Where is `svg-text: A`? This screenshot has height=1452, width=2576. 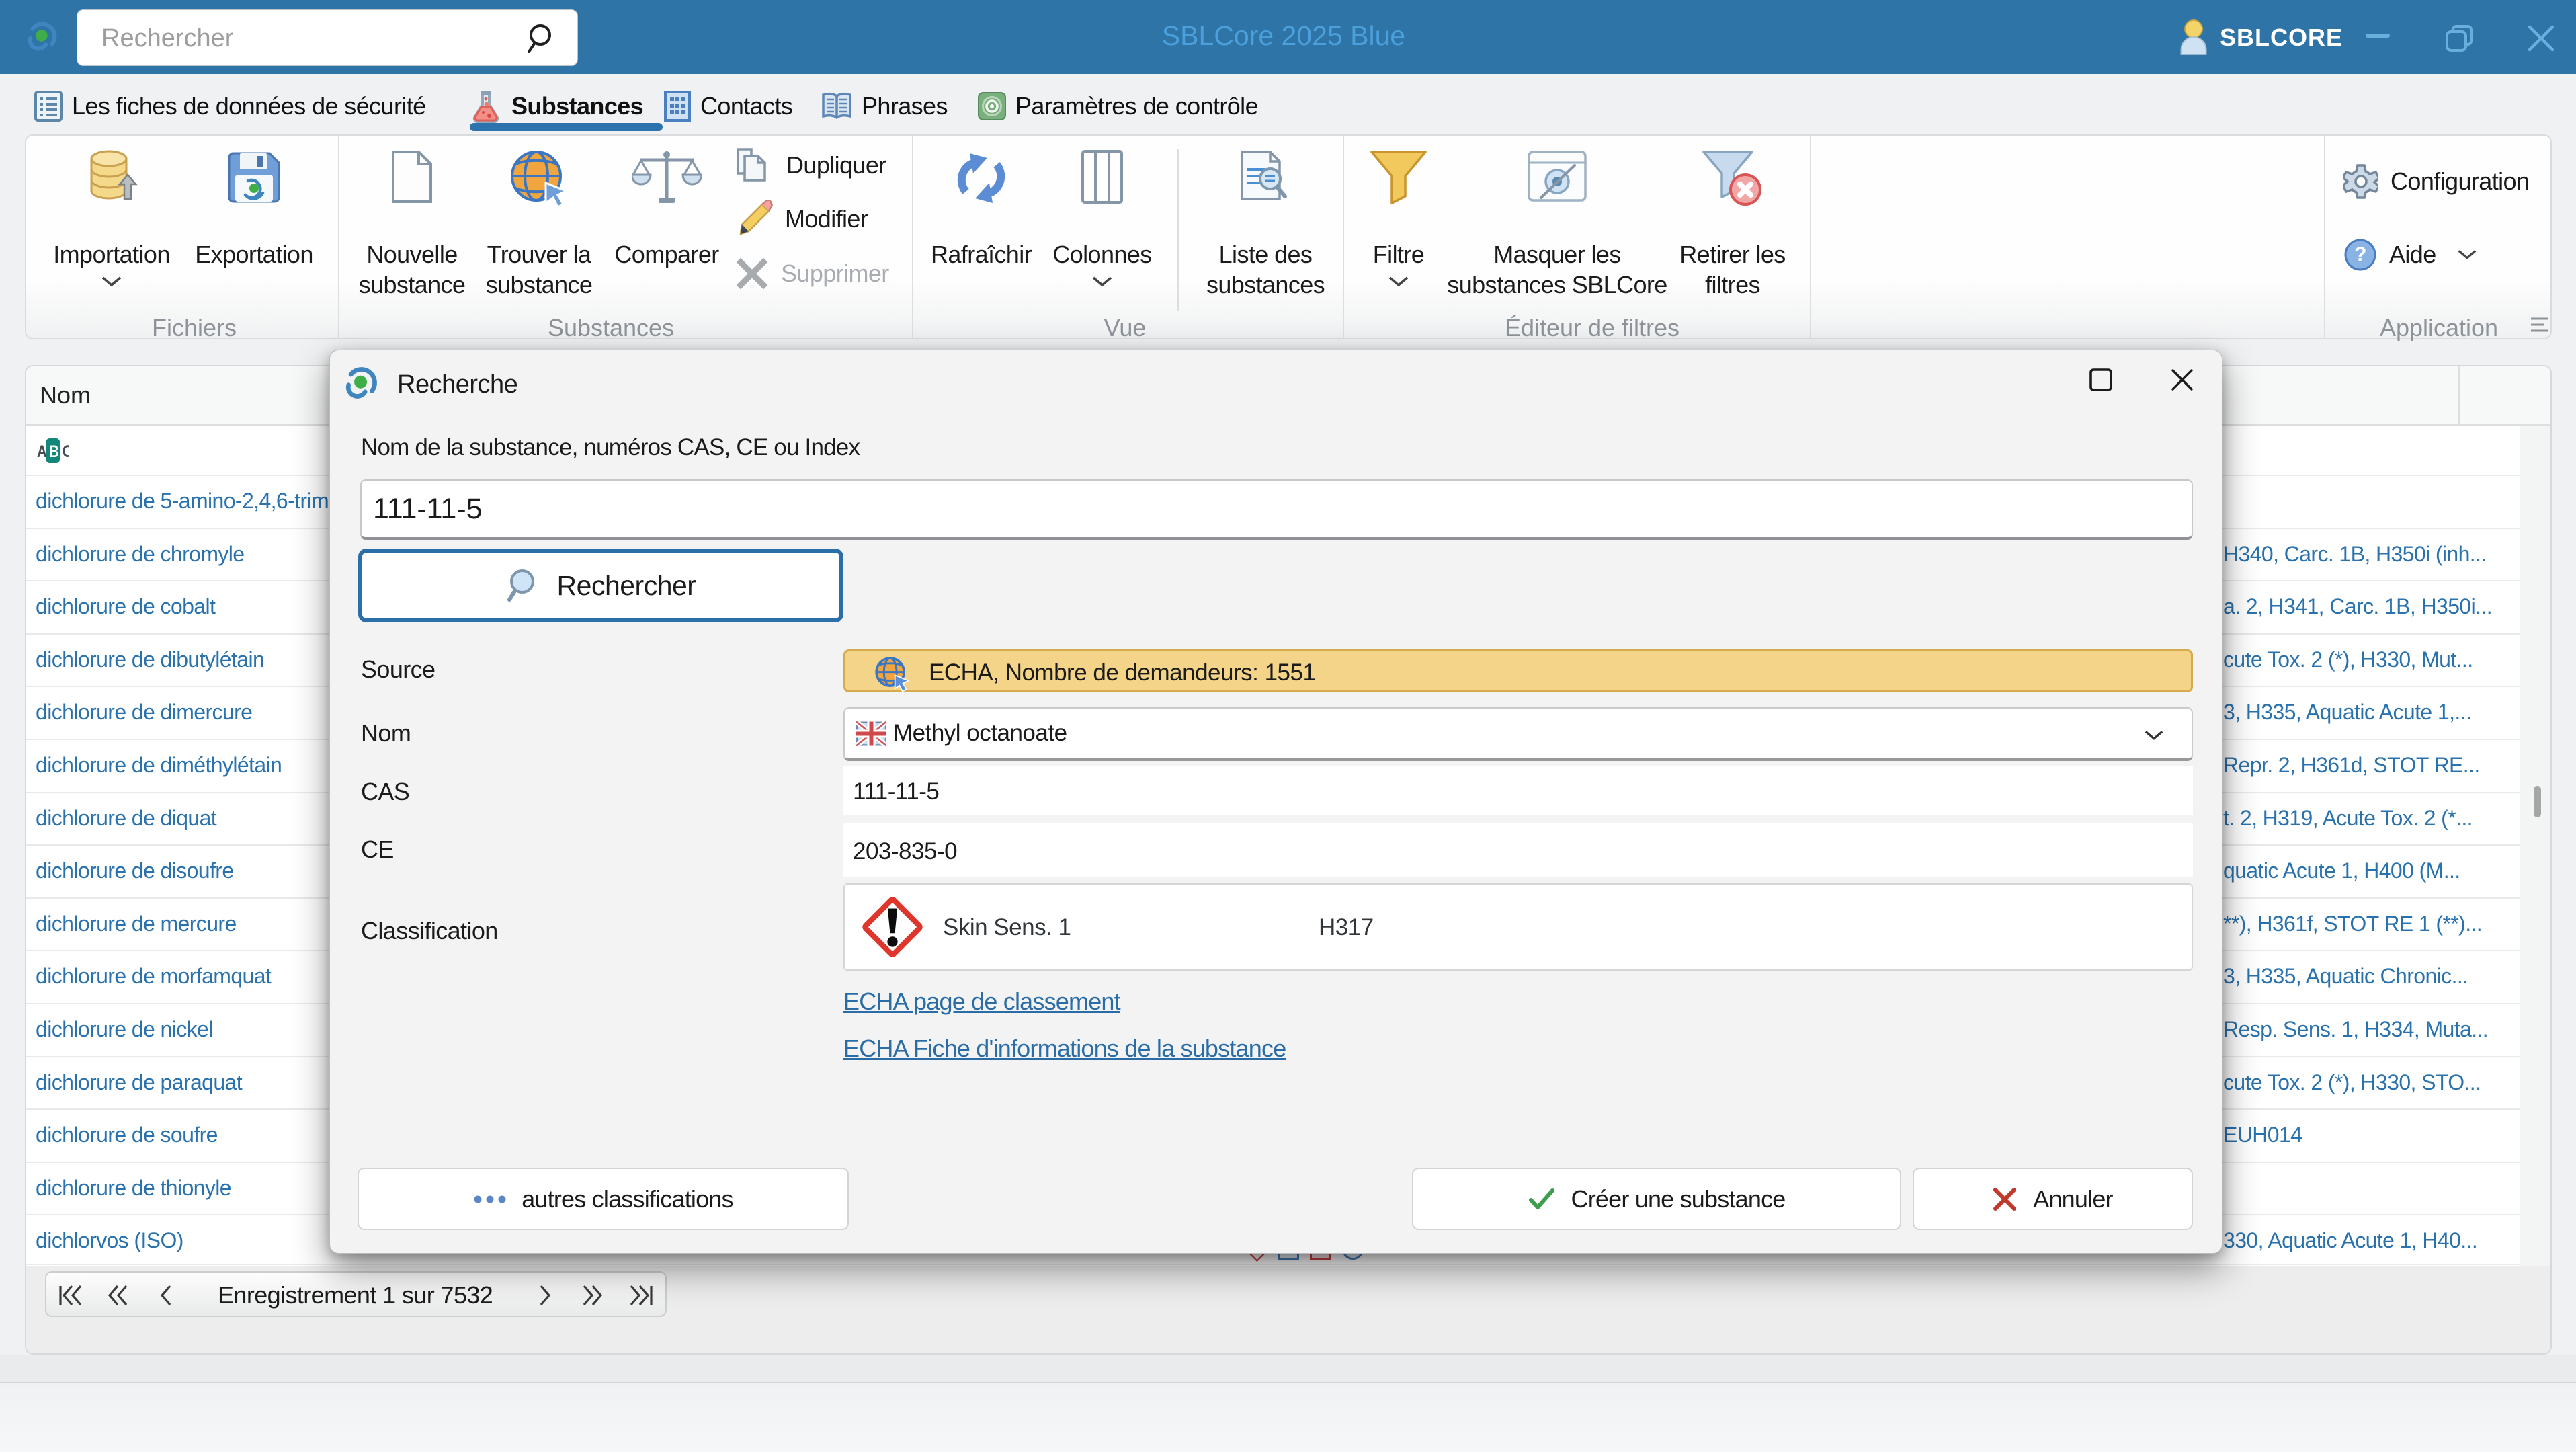
svg-text: A is located at coordinates (42, 451).